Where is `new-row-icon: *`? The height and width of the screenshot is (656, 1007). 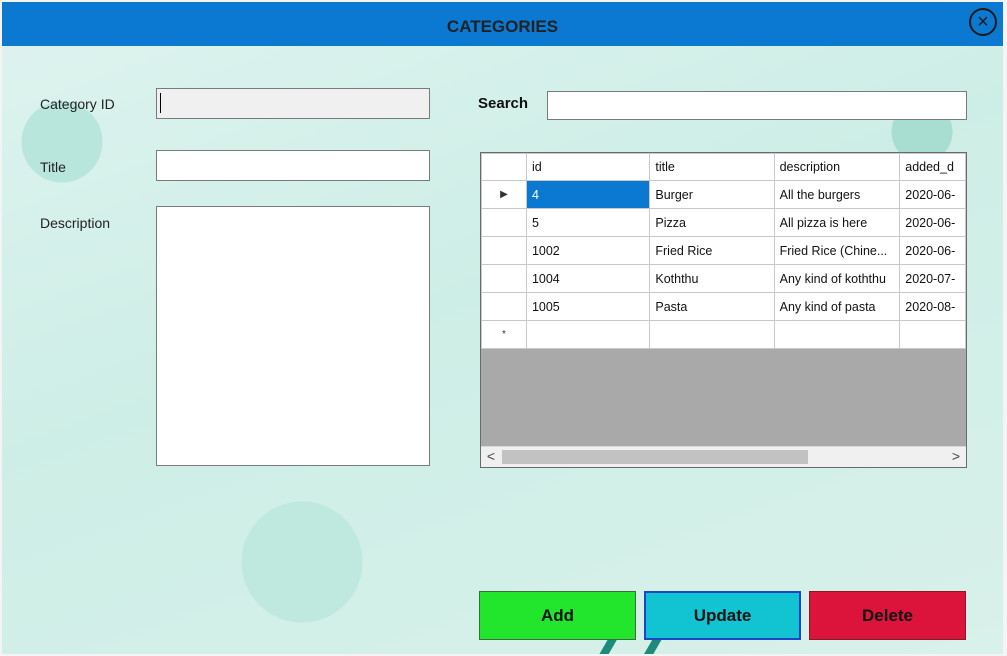
new-row-icon: * is located at coordinates (504, 334).